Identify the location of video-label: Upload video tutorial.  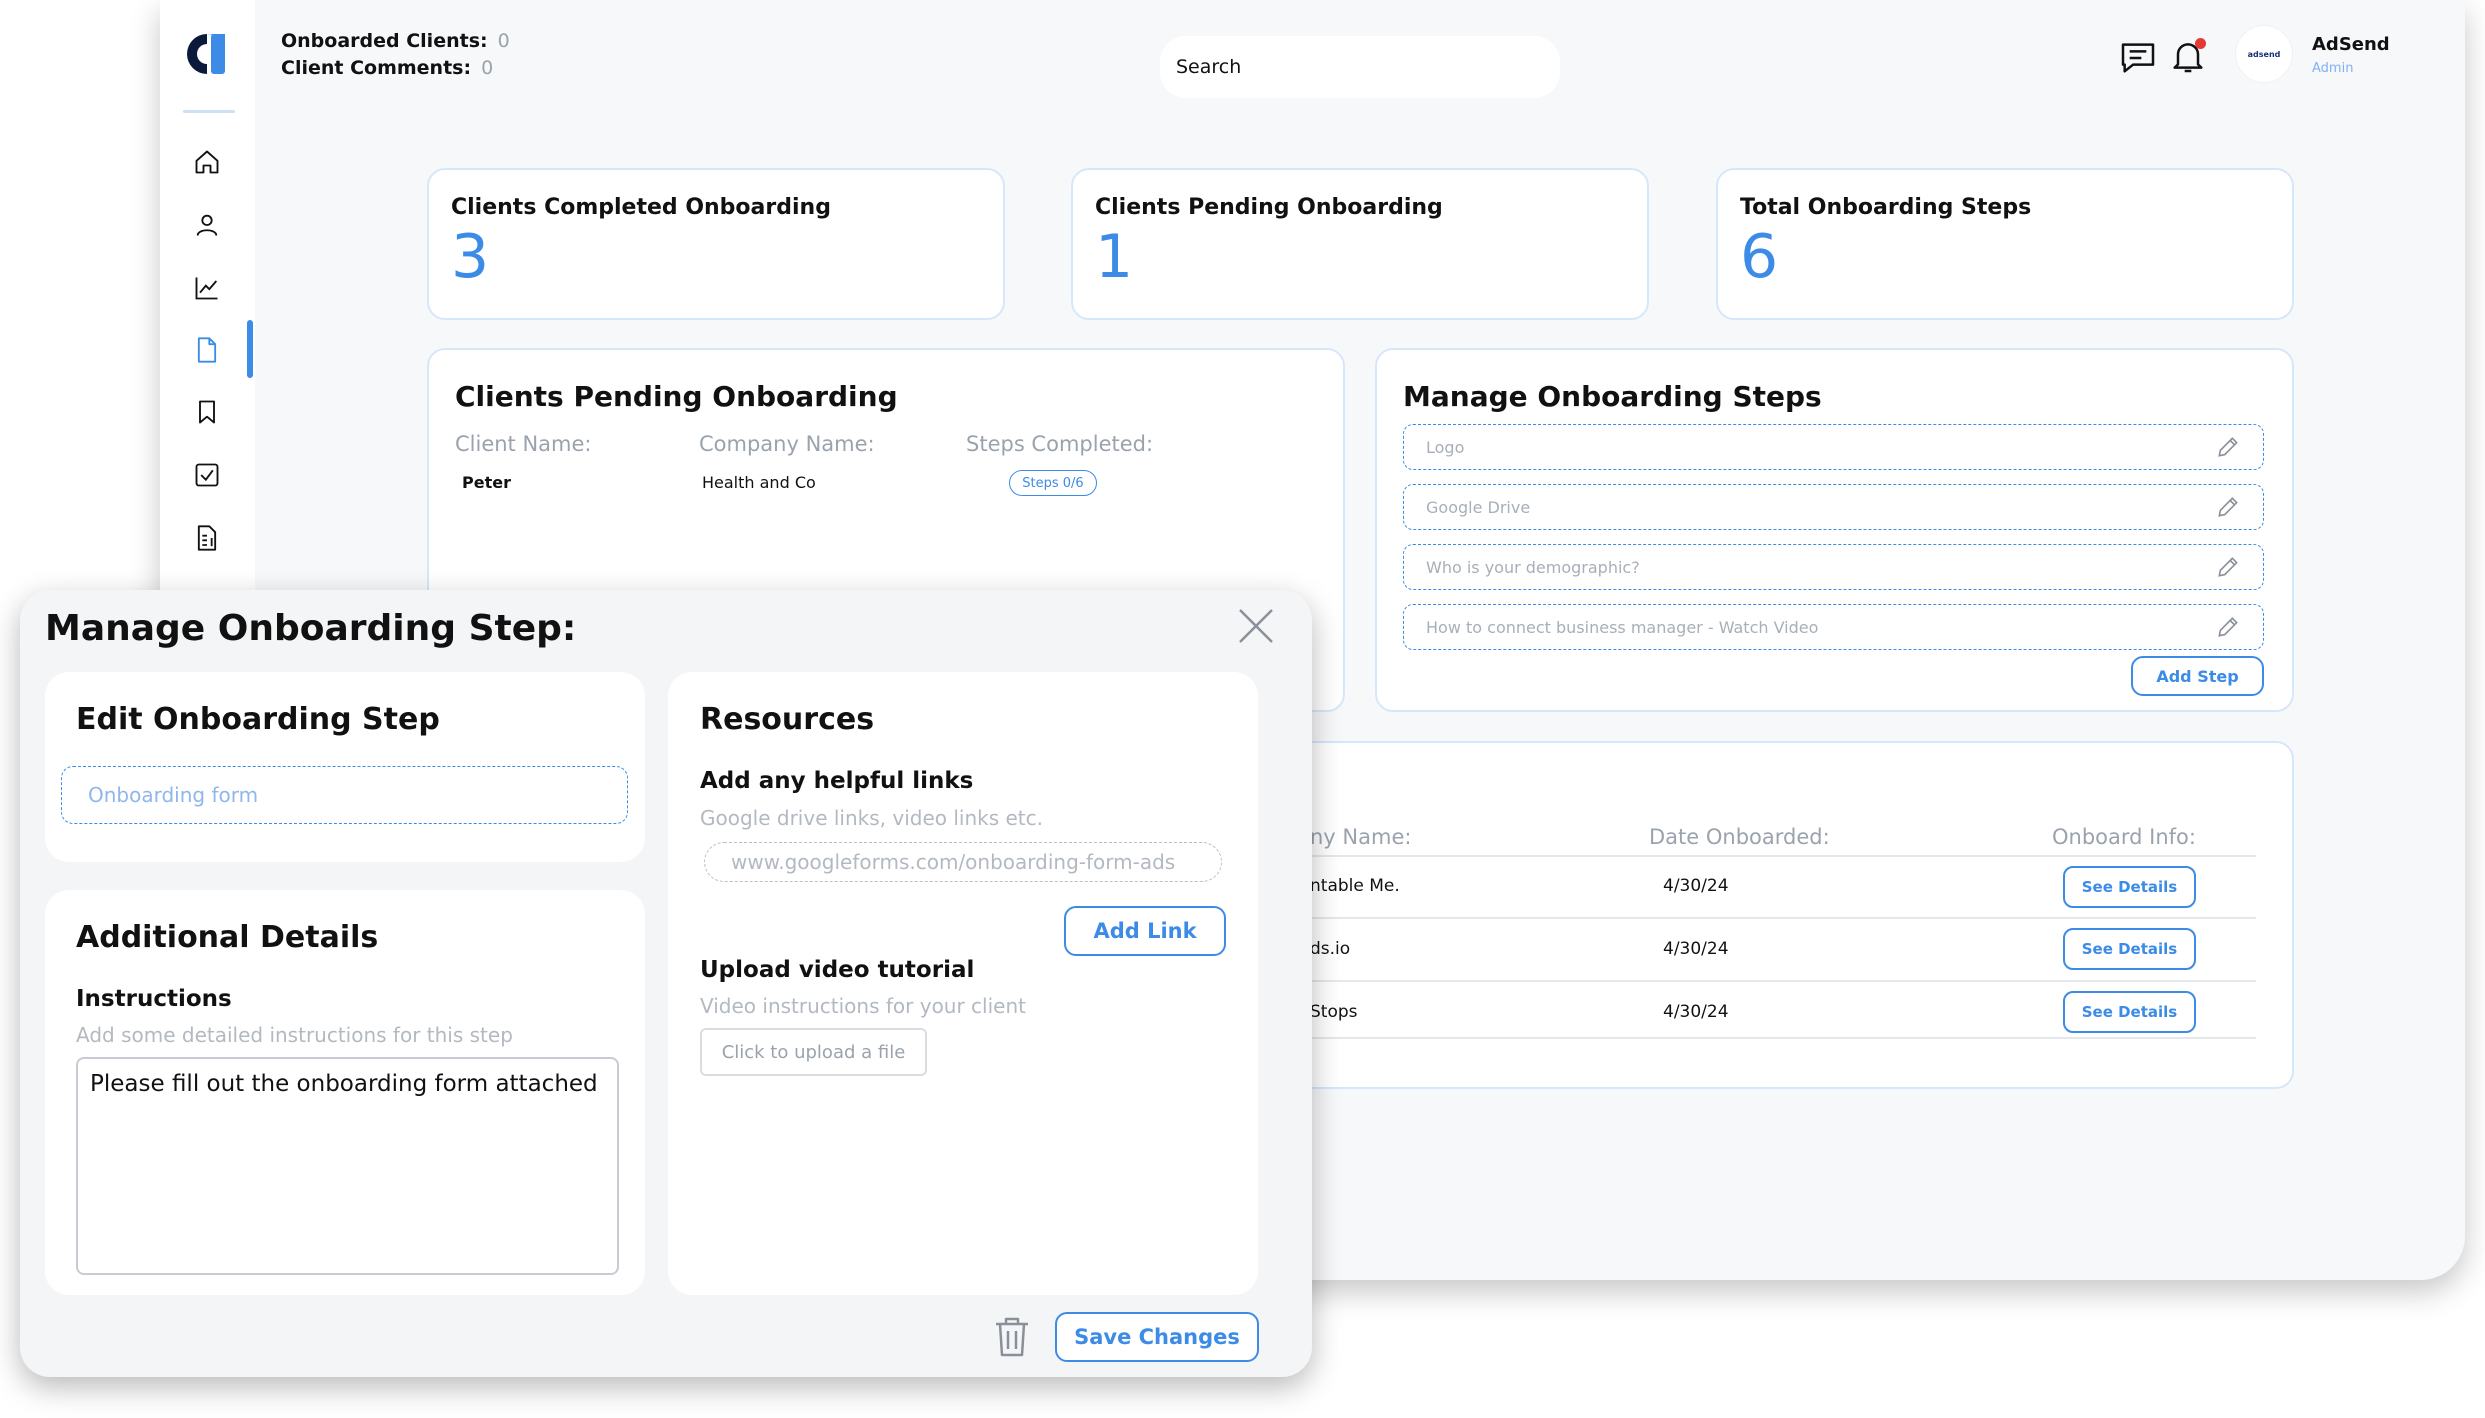
(837, 970).